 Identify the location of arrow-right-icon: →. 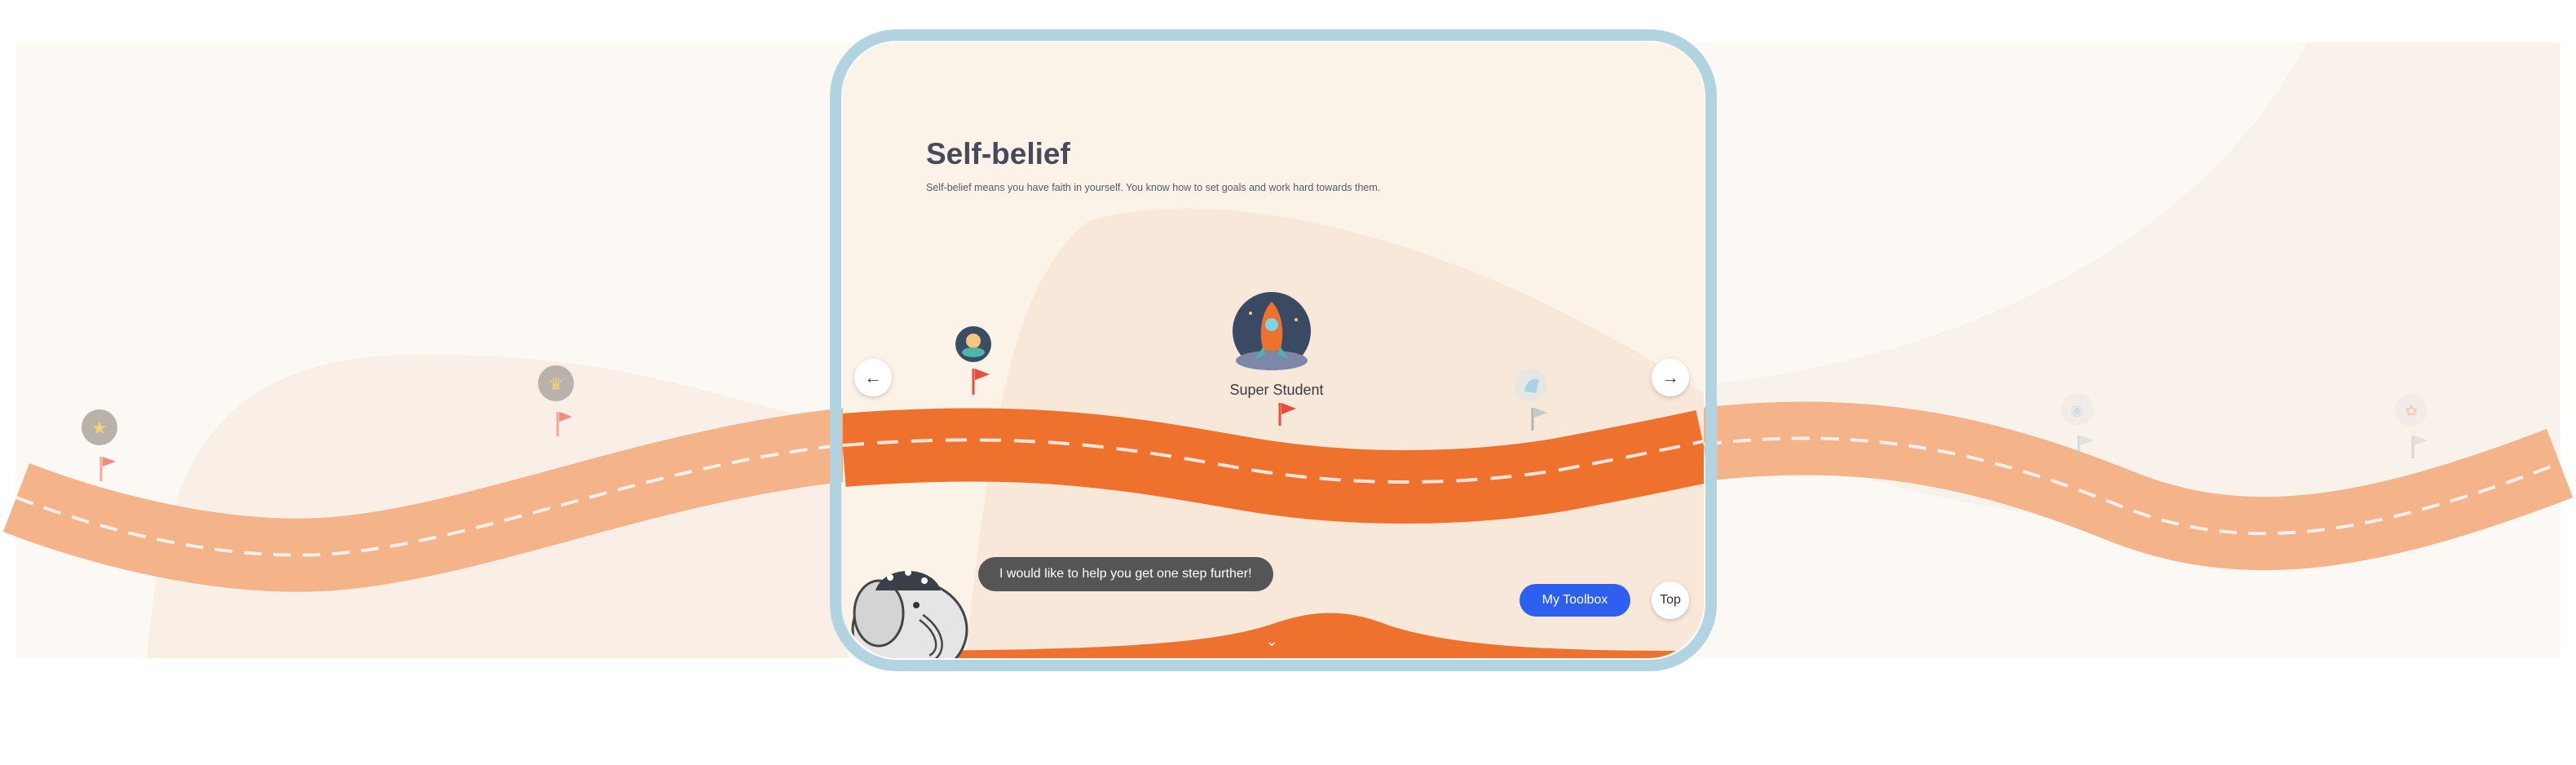
(1670, 377).